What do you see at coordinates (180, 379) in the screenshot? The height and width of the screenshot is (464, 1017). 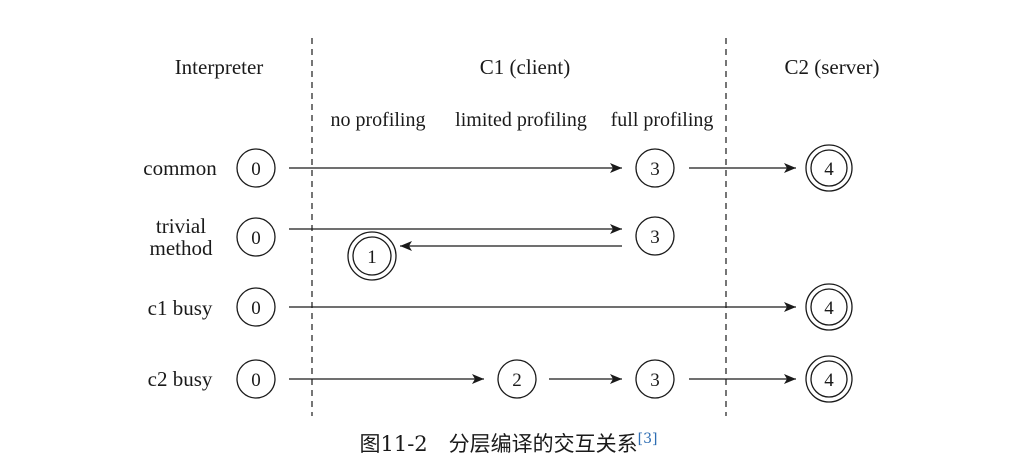 I see `row-label-c2-busy: c2 busy` at bounding box center [180, 379].